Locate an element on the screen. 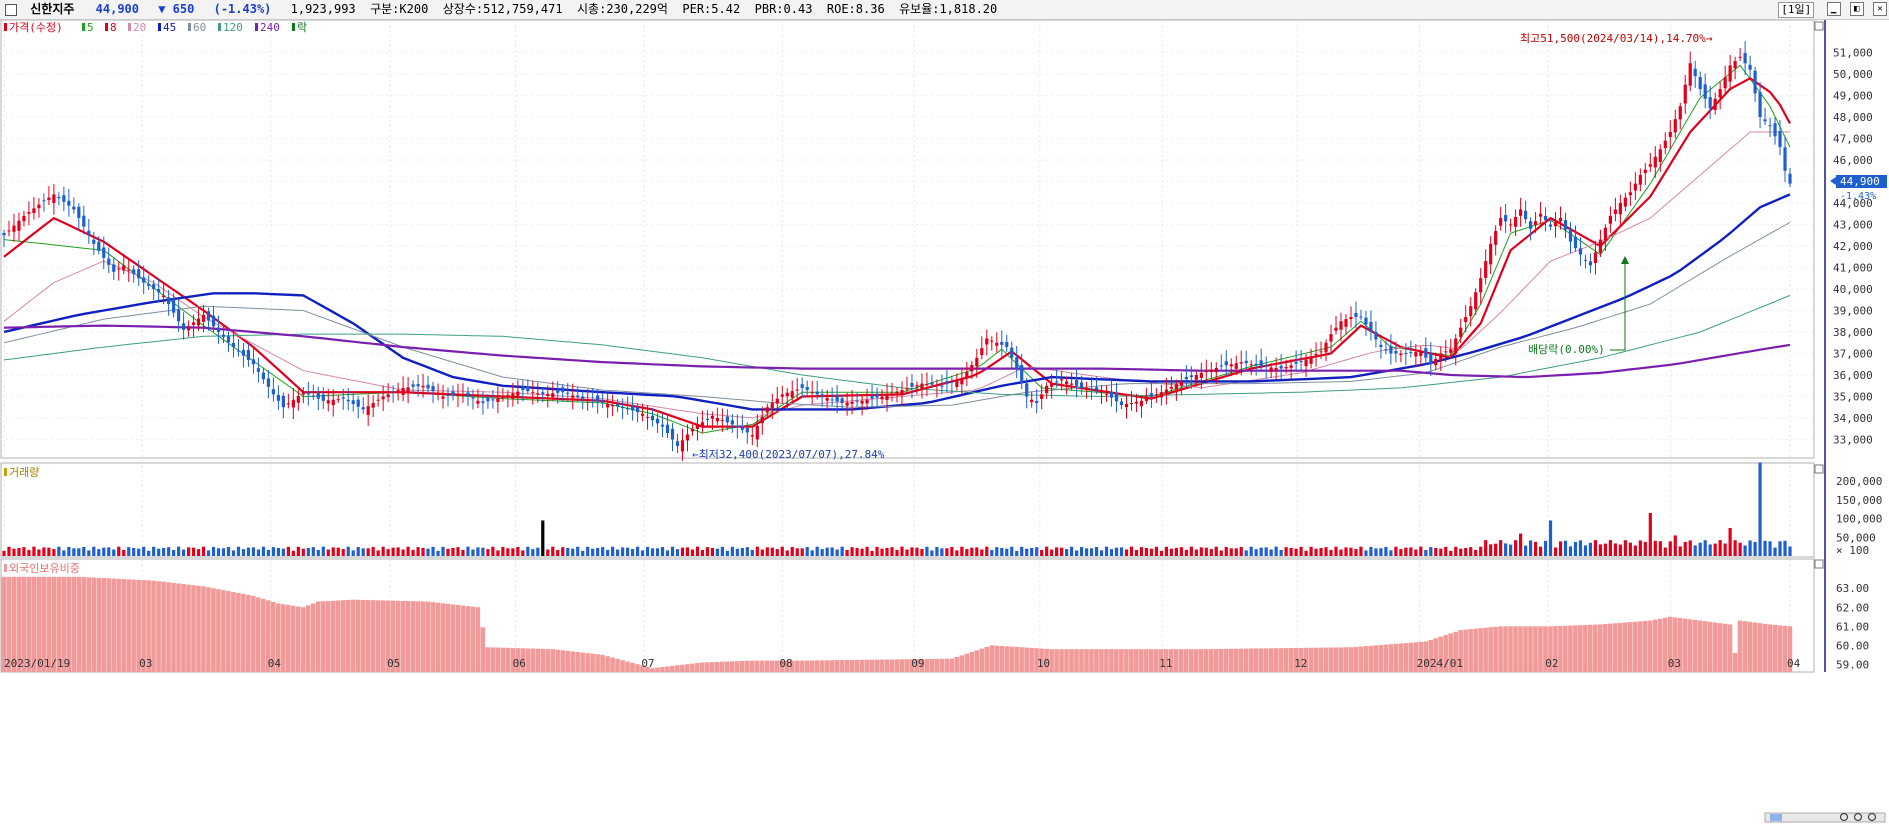 This screenshot has height=826, width=1889. minimize-icon: ▁ is located at coordinates (1833, 9).